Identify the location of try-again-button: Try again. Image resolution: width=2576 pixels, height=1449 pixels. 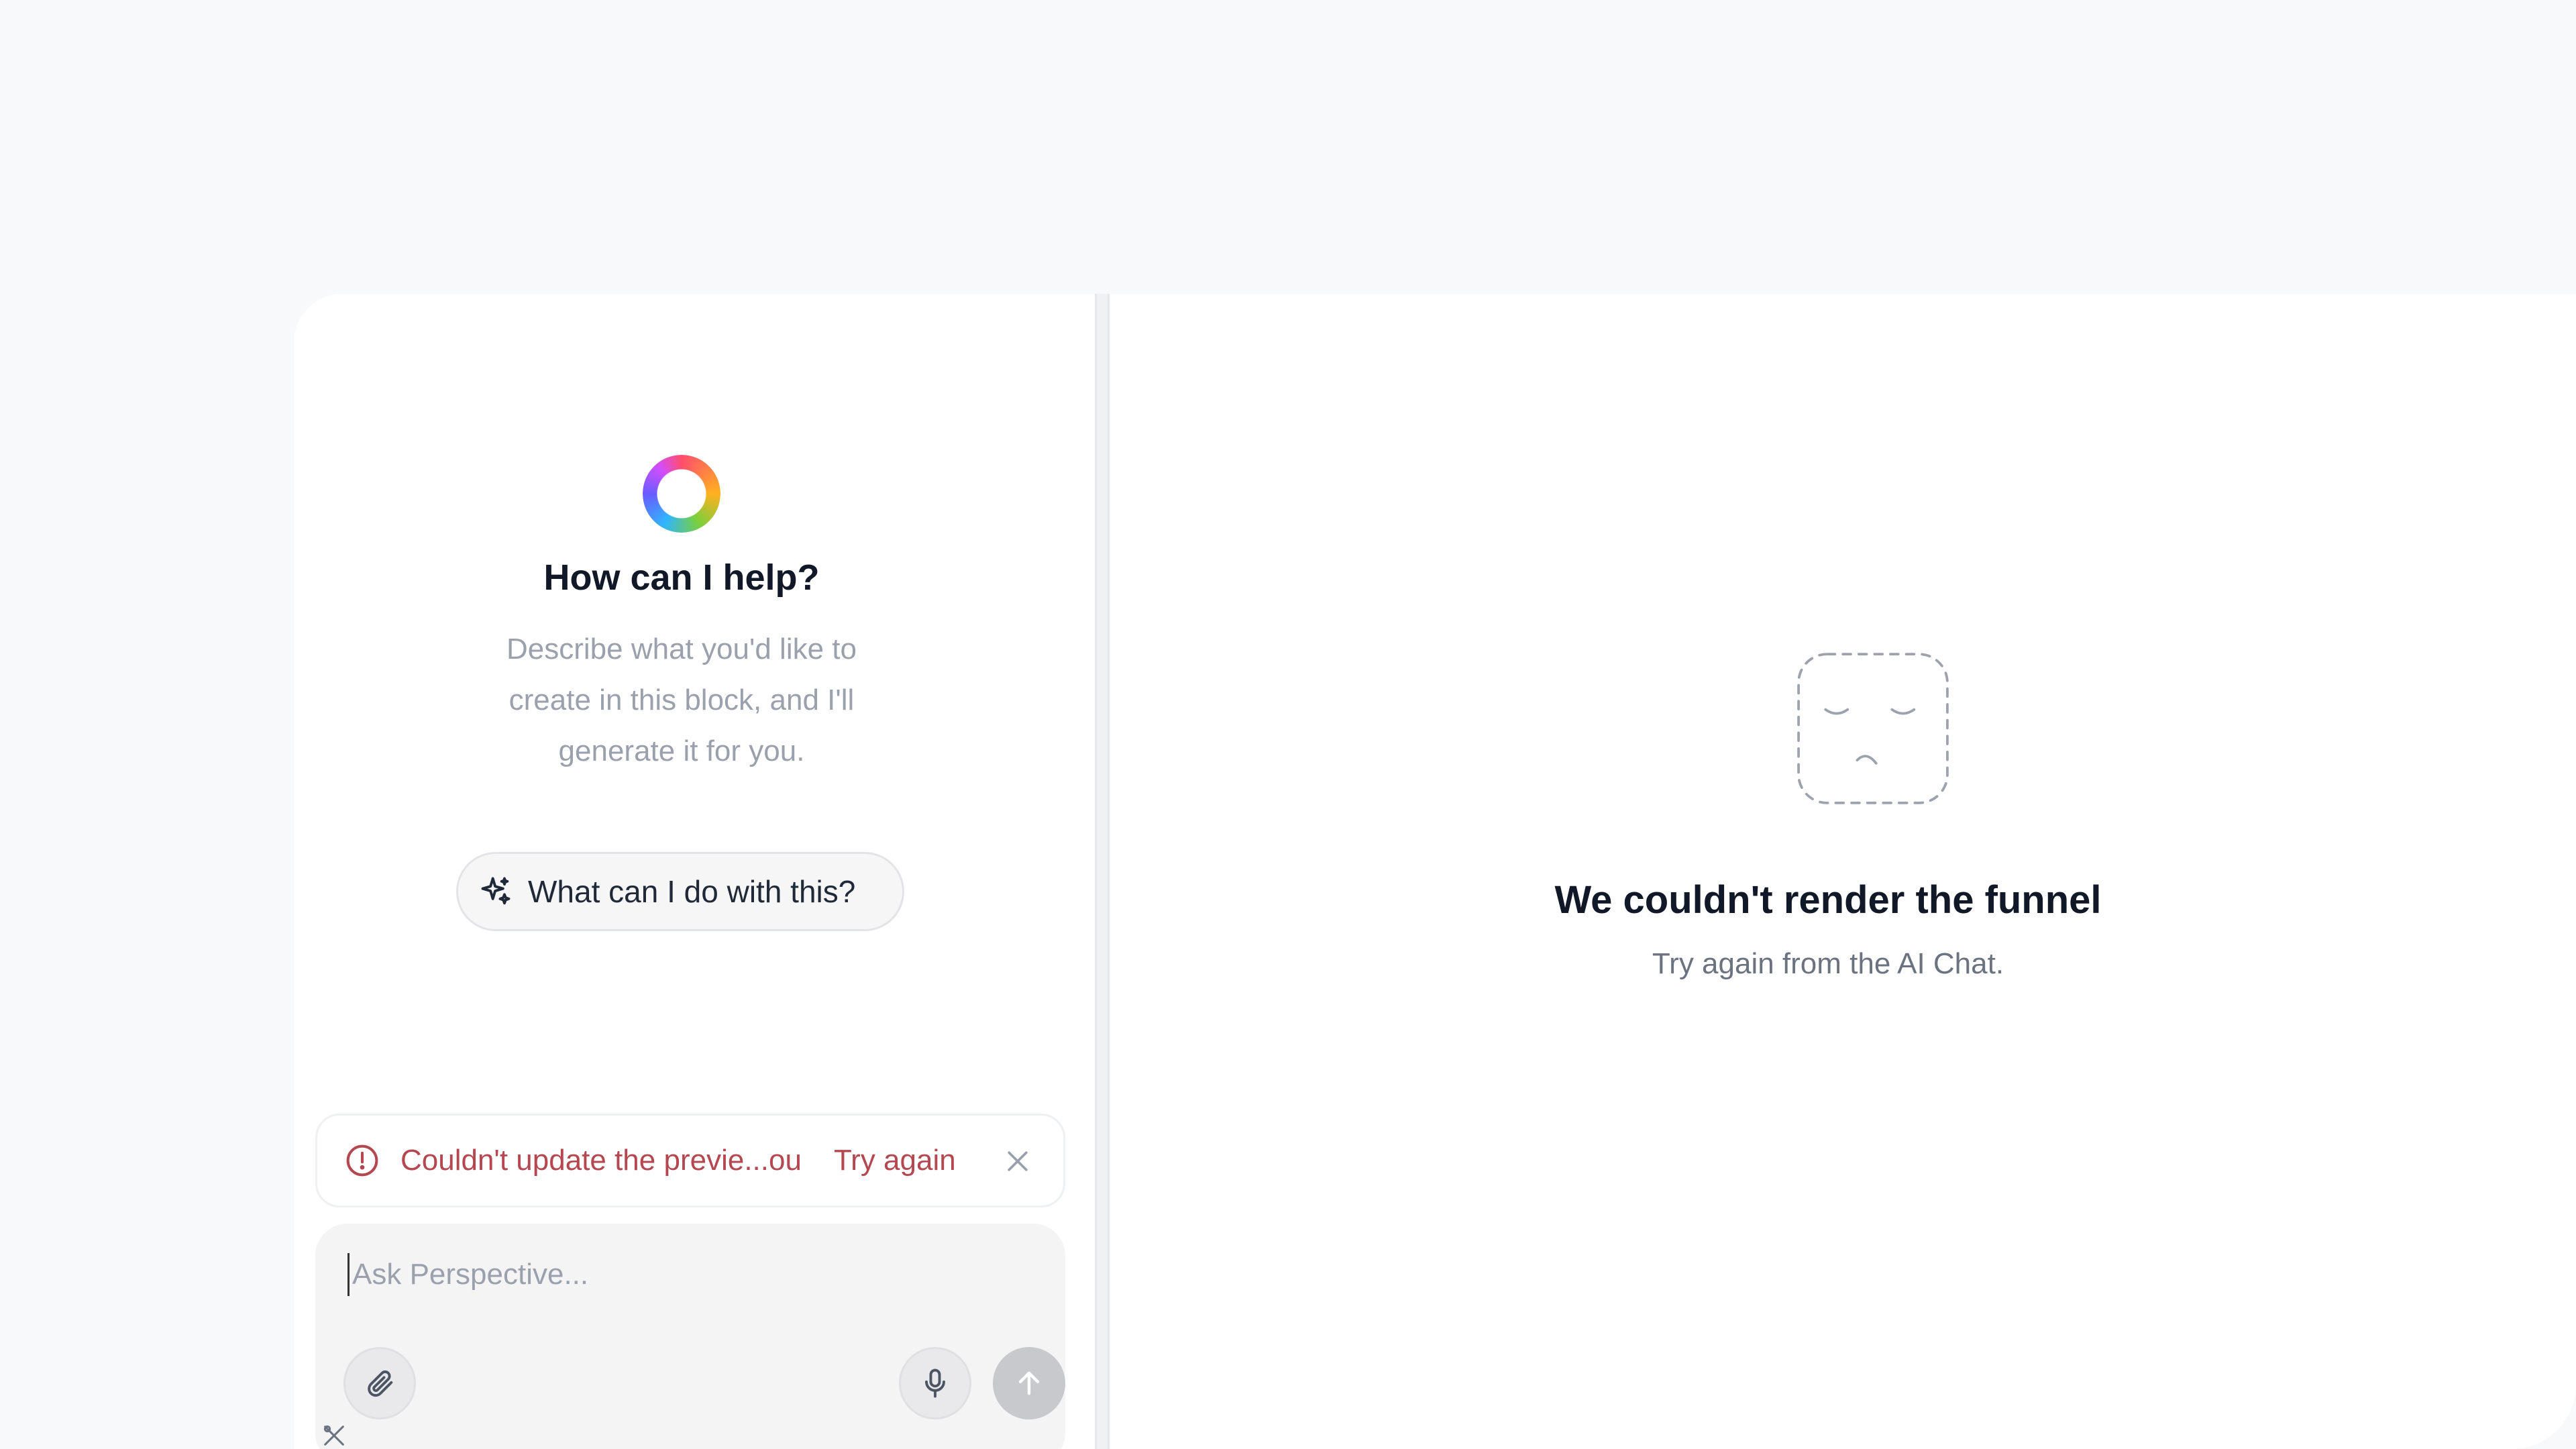
(895, 1160).